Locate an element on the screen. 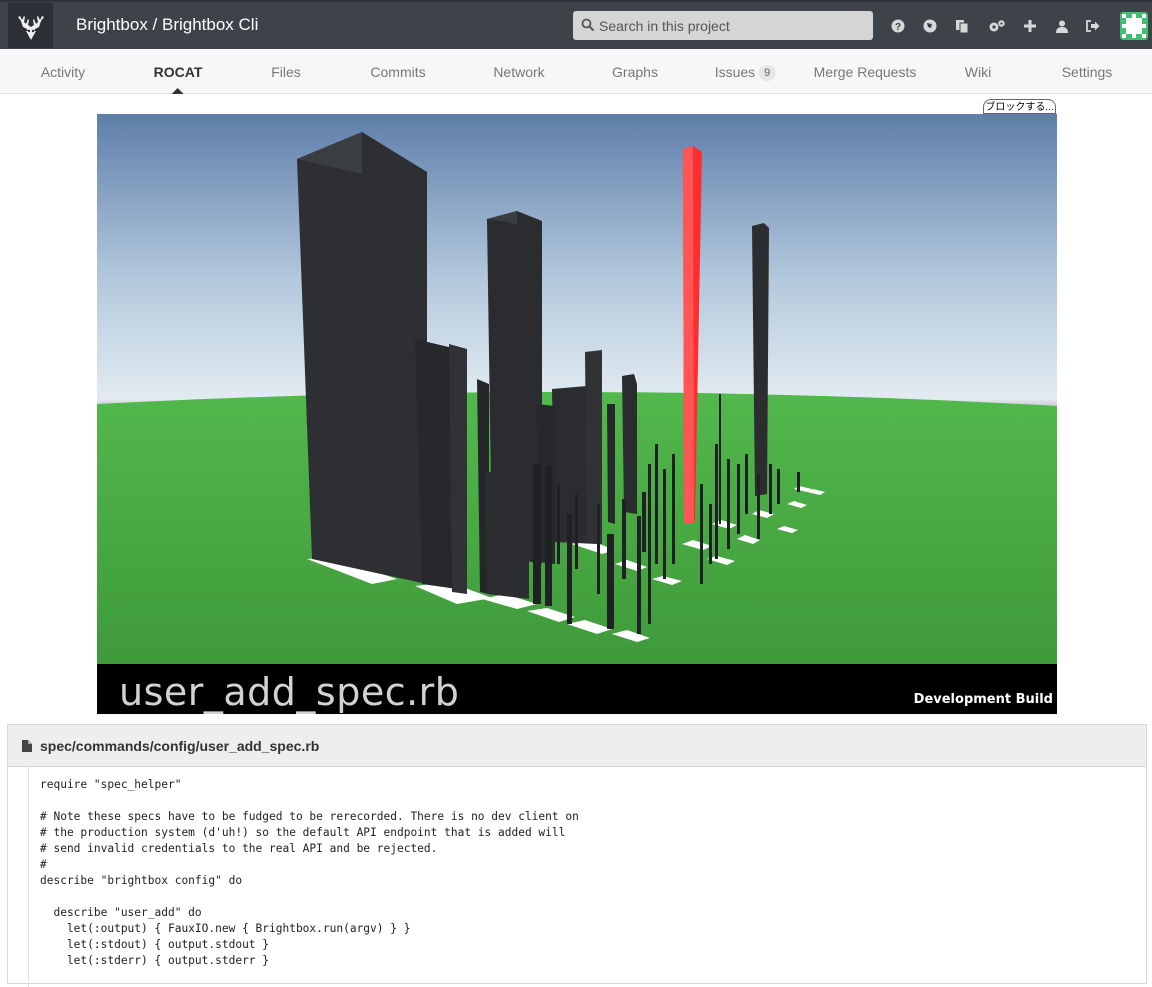  explore-icon is located at coordinates (930, 26).